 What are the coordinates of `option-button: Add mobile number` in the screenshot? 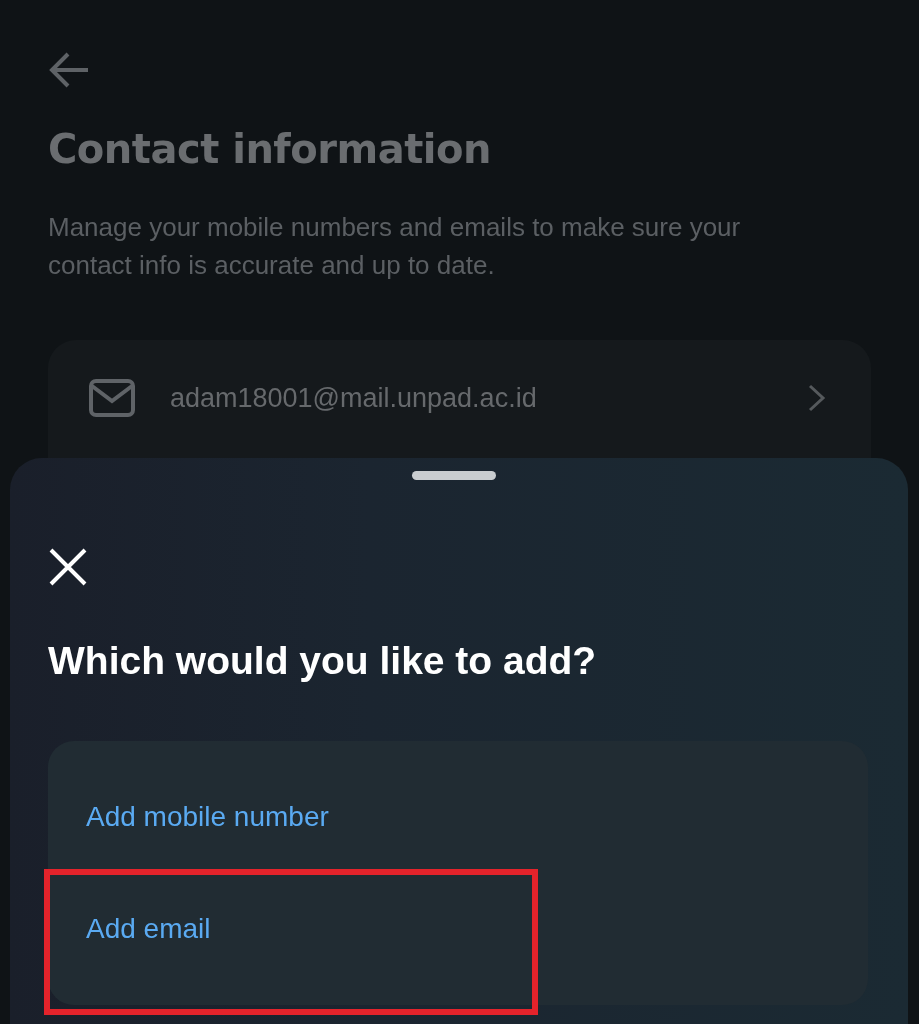 It's located at (458, 817).